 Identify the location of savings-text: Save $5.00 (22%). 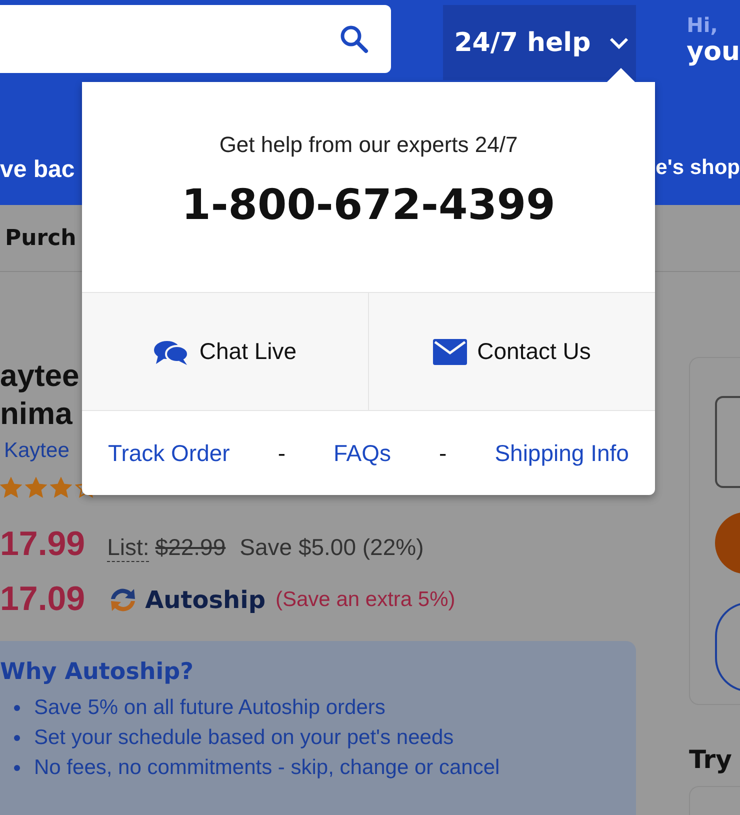
(332, 547).